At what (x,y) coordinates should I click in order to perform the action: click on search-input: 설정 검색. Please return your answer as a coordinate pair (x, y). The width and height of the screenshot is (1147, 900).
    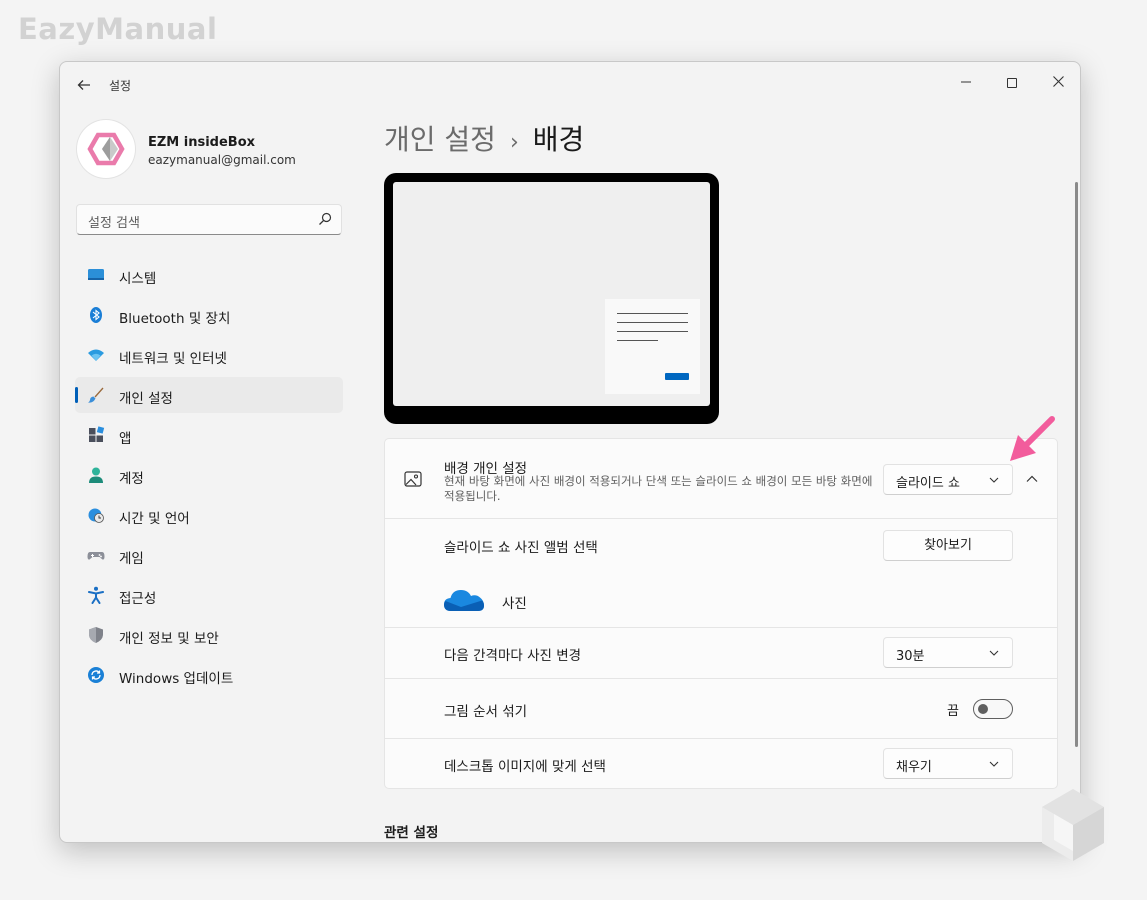
    Looking at the image, I should click on (209, 219).